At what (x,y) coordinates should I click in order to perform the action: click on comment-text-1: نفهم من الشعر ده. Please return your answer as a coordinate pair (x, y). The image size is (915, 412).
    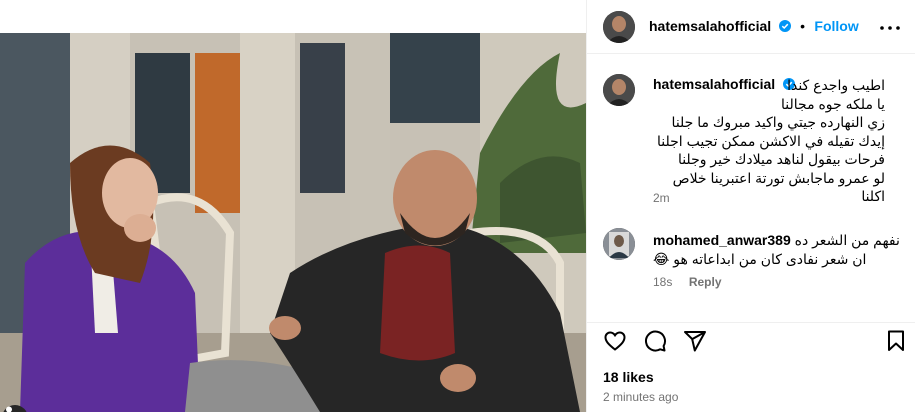
    Looking at the image, I should click on (847, 240).